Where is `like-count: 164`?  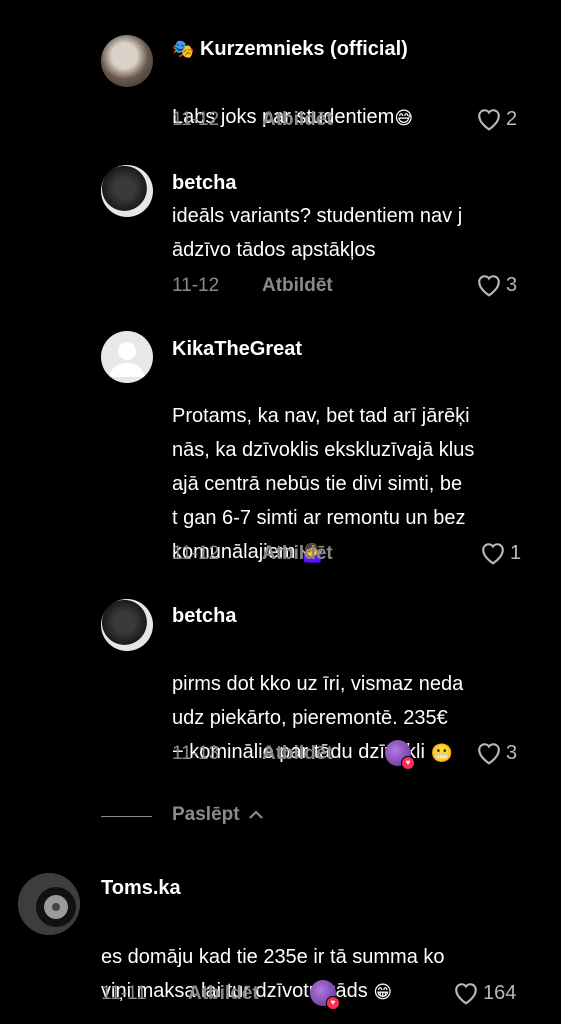
like-count: 164 is located at coordinates (500, 992).